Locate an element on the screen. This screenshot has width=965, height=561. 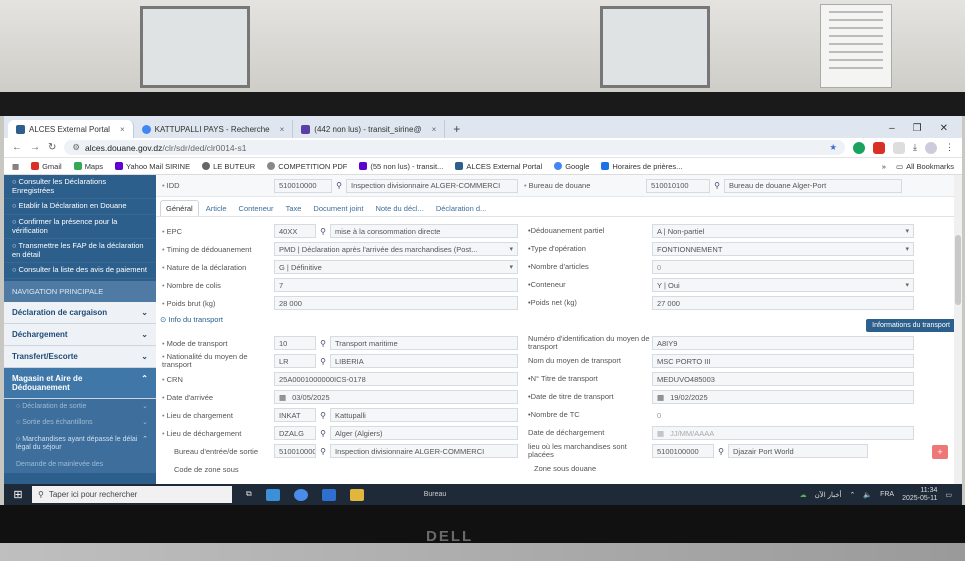
date-arrivee-field: ▦ 03/05/2025 is located at coordinates (396, 397).